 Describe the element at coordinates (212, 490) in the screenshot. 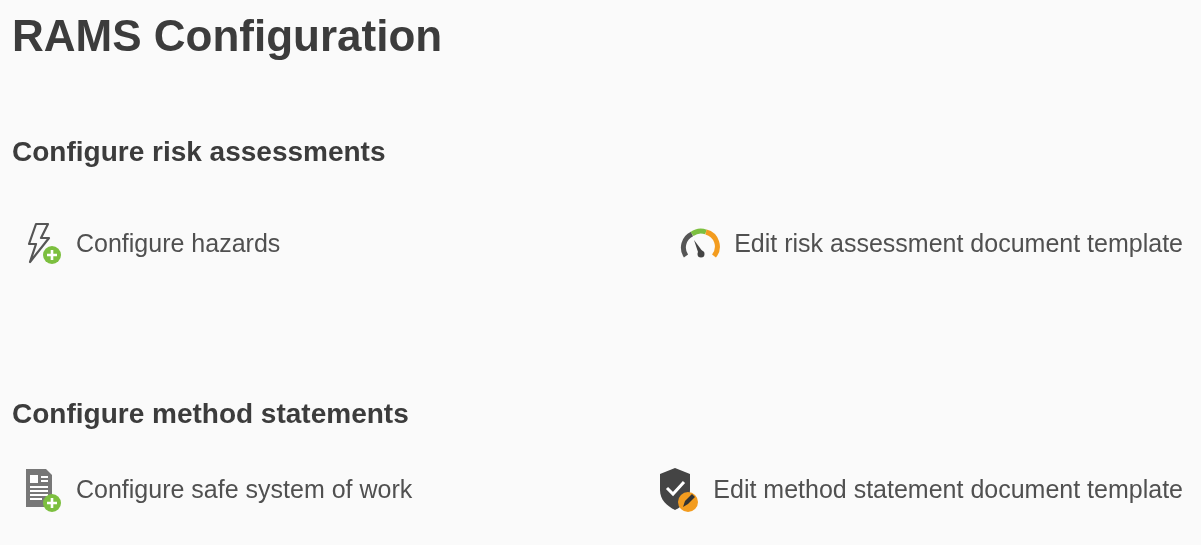

I see `config-link: Configure safe system of work` at that location.